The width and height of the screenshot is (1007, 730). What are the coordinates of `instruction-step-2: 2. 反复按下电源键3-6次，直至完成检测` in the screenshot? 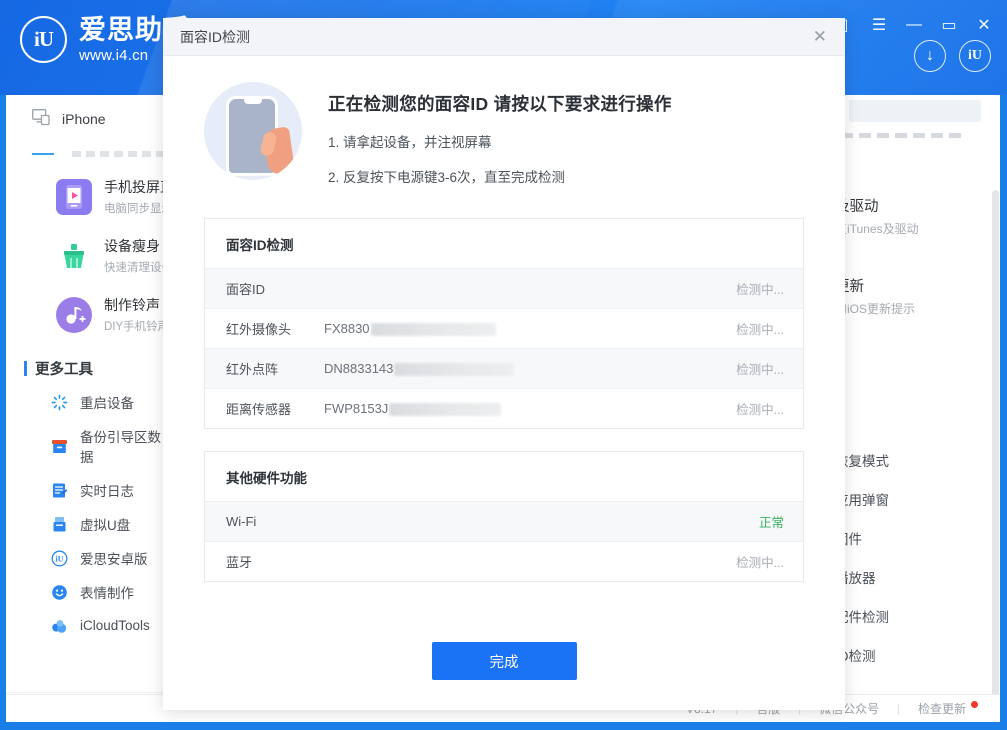 It's located at (447, 177).